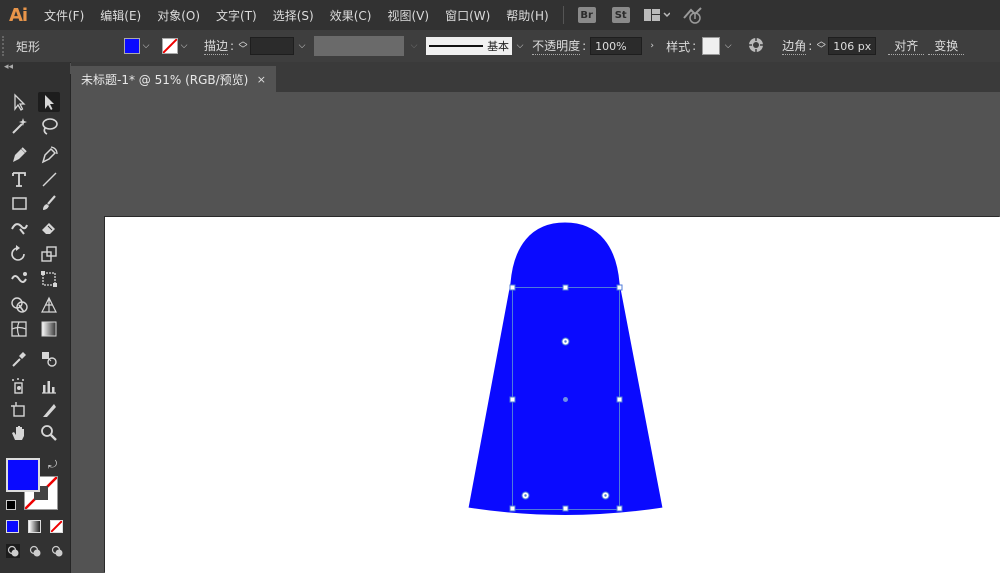 This screenshot has height=573, width=1000. What do you see at coordinates (19, 279) in the screenshot?
I see `warp-tool-icon` at bounding box center [19, 279].